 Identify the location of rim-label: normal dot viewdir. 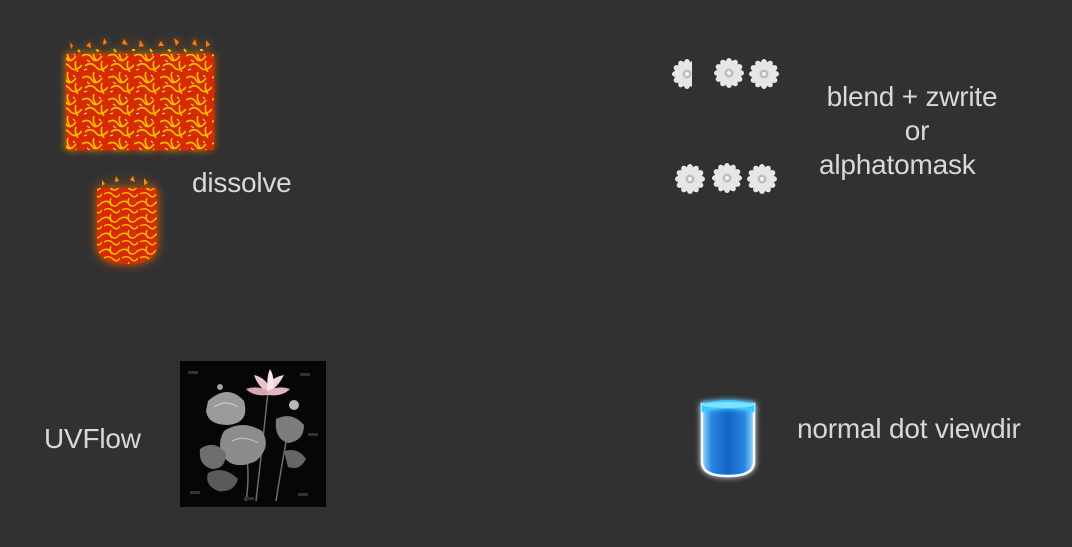
(909, 428).